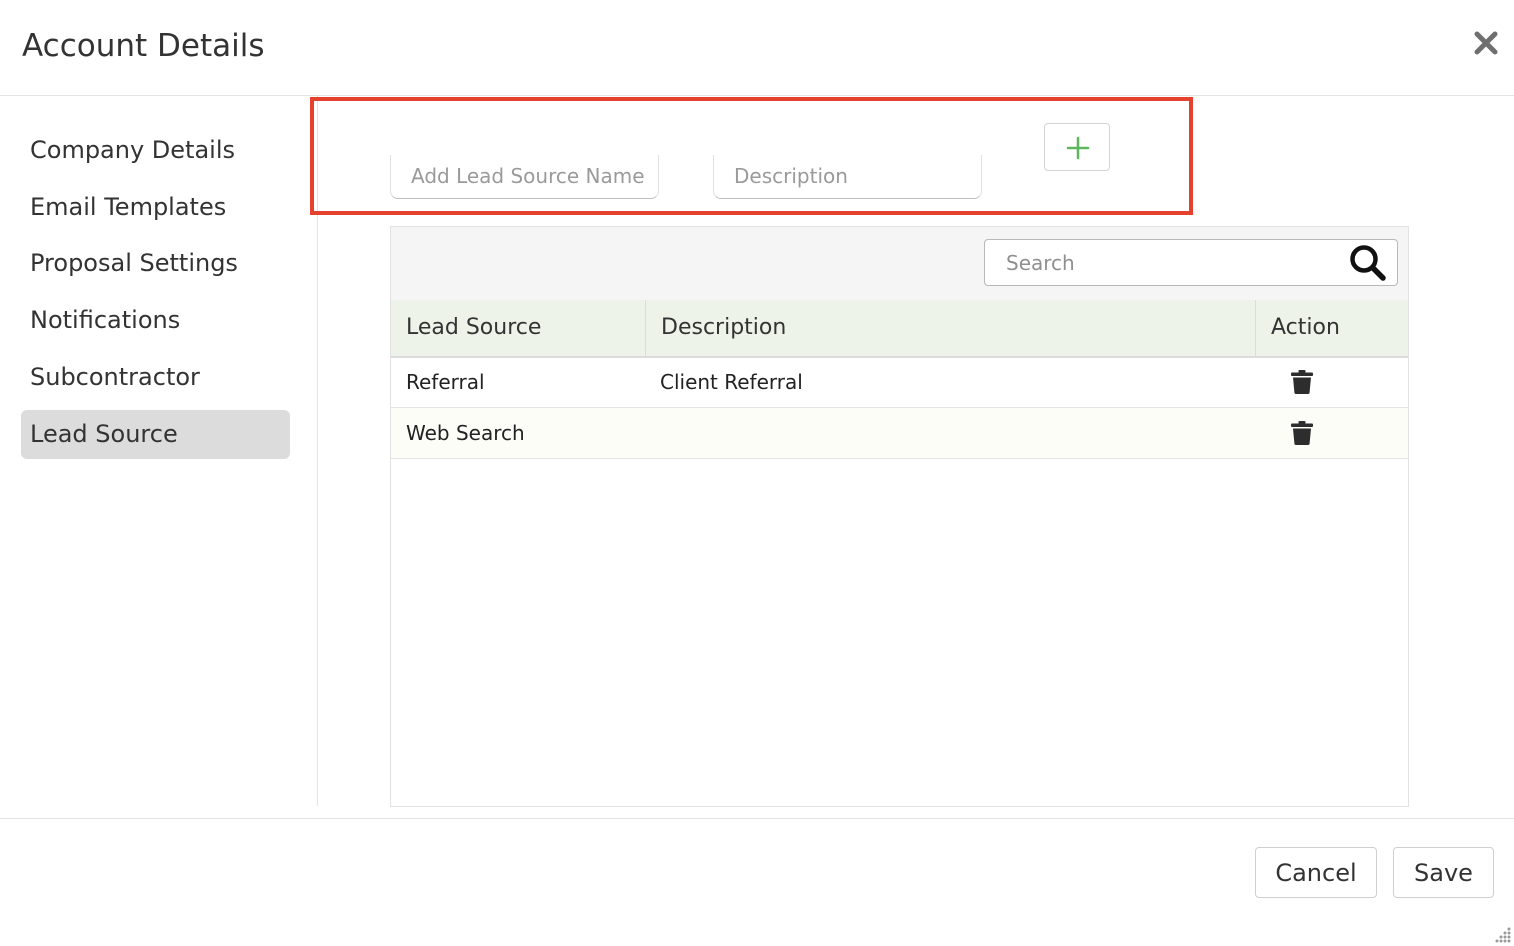 The width and height of the screenshot is (1514, 946). I want to click on lead-source-name-input, so click(524, 176).